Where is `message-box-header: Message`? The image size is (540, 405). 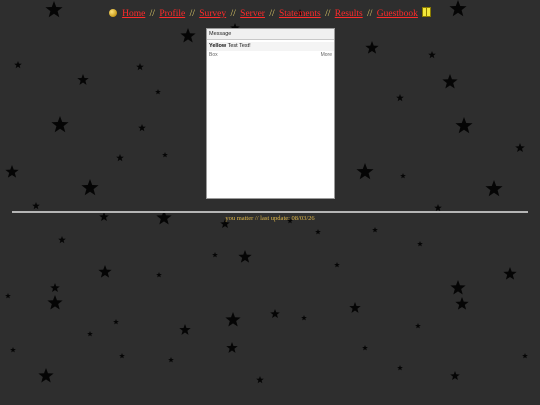
message-box-header: Message is located at coordinates (270, 34).